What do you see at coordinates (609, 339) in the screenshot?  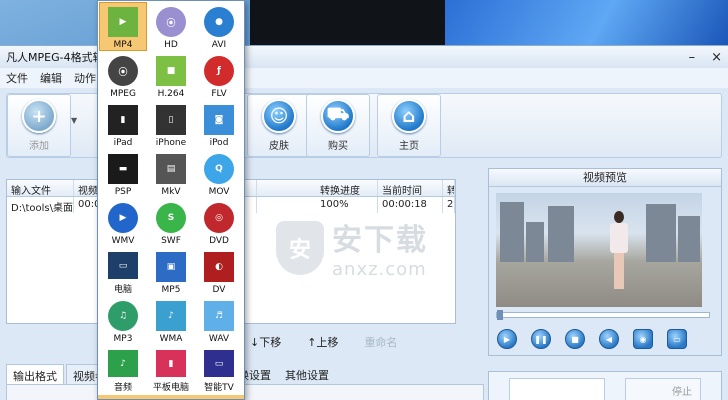 I see `volume-icon: ◀` at bounding box center [609, 339].